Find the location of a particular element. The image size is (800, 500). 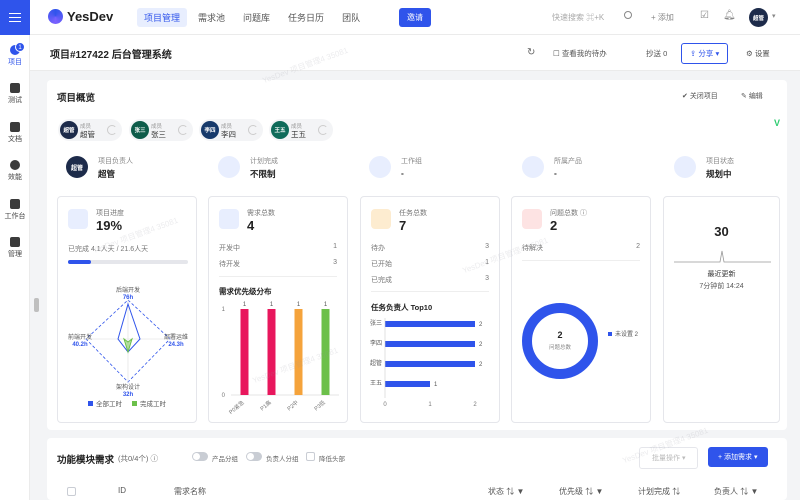

owner-group-toggle is located at coordinates (254, 456).